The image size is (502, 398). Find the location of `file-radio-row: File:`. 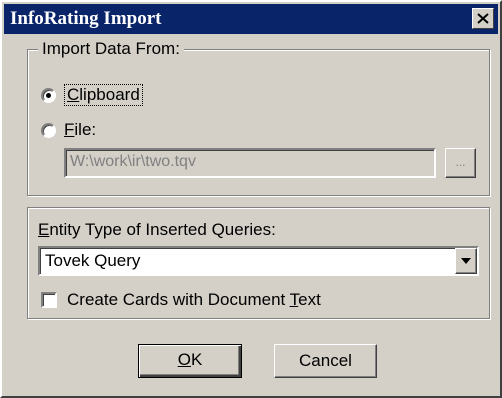

file-radio-row: File: is located at coordinates (68, 130).